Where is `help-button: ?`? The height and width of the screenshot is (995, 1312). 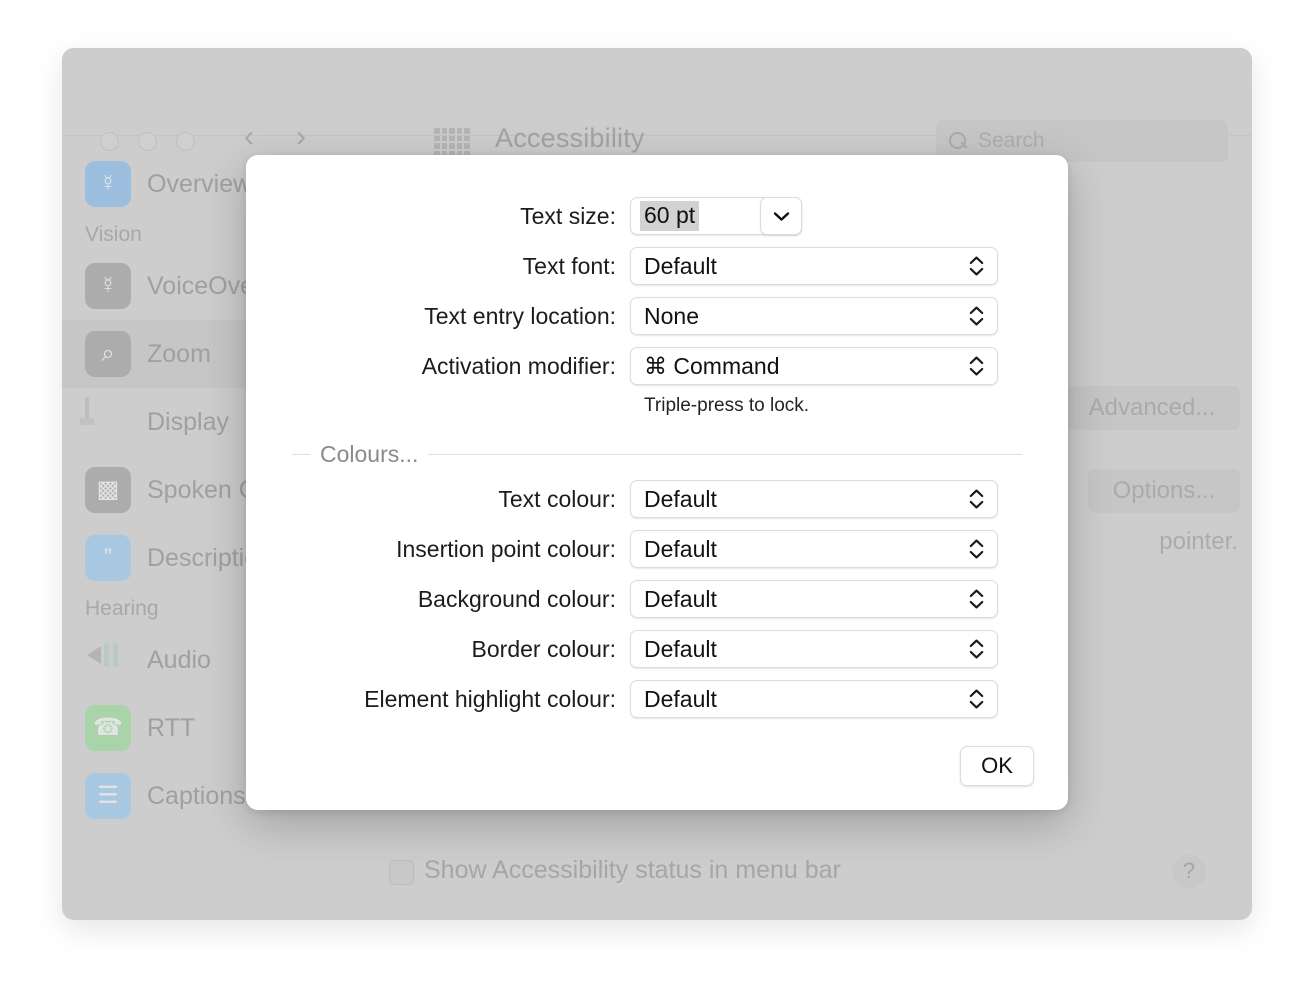 help-button: ? is located at coordinates (1189, 871).